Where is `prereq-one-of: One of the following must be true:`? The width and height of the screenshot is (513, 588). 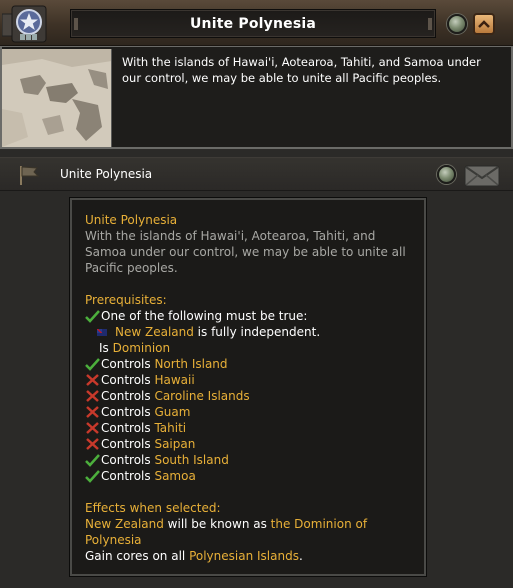 prereq-one-of: One of the following must be true: is located at coordinates (248, 316).